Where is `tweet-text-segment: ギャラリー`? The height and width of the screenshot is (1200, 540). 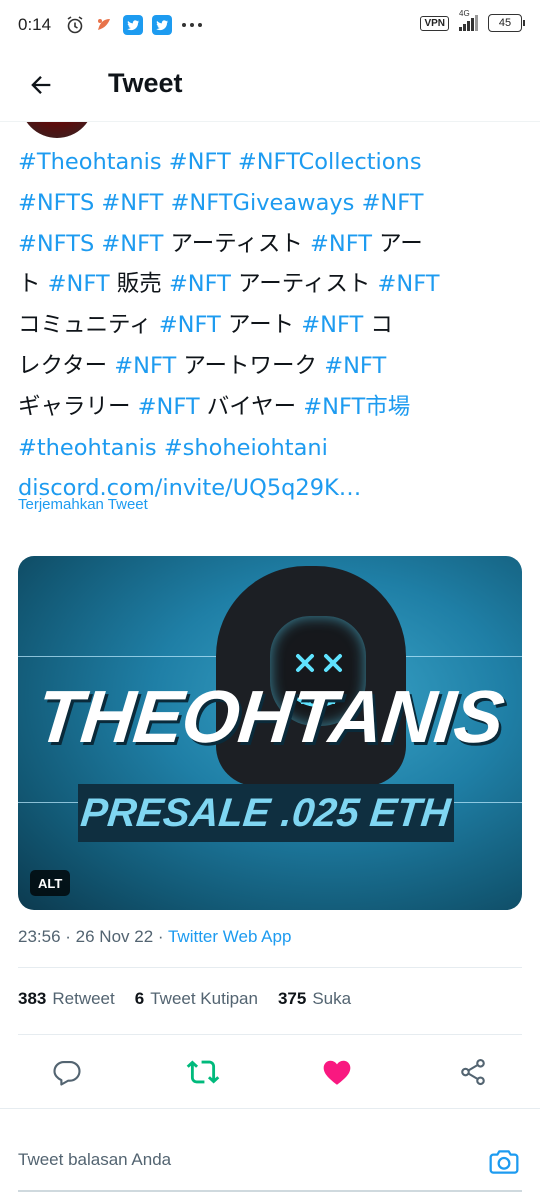 tweet-text-segment: ギャラリー is located at coordinates (78, 406).